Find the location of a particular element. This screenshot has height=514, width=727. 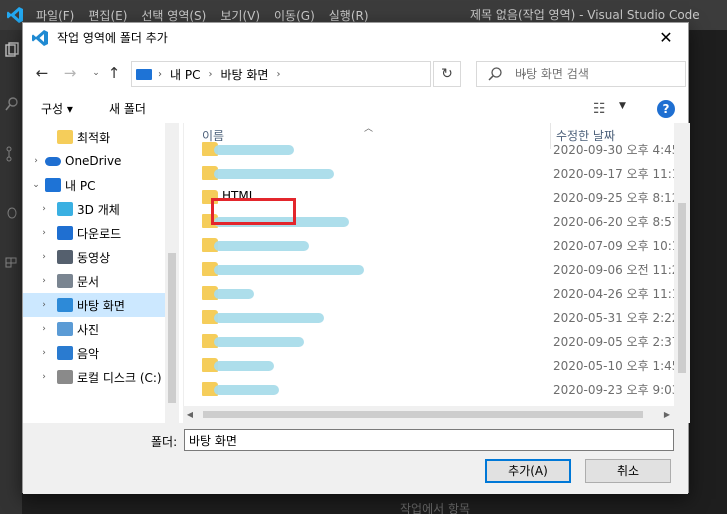

search-box is located at coordinates (581, 74).